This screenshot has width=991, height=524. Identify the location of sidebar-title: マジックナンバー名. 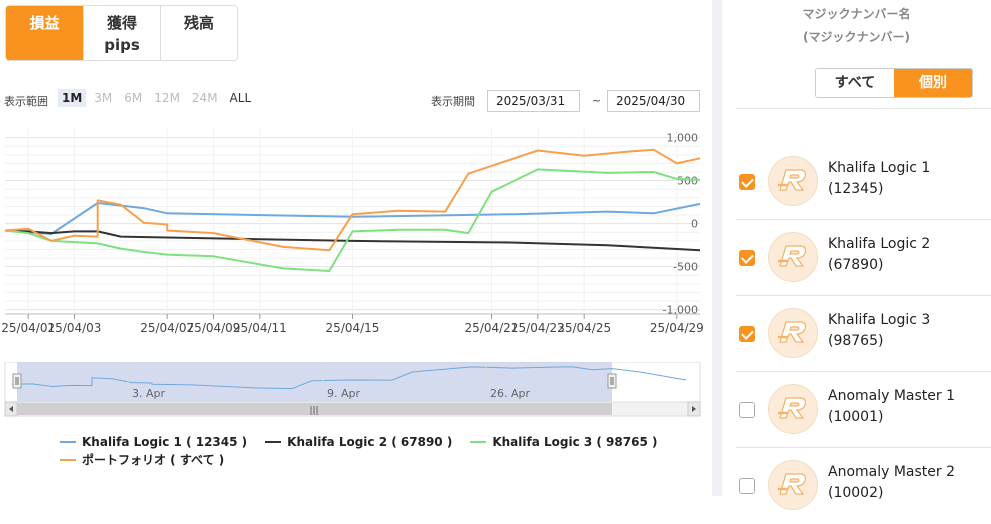
(856, 14).